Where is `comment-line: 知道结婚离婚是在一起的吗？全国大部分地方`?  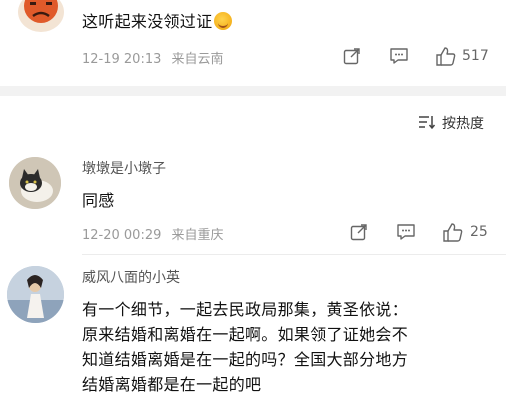 comment-line: 知道结婚离婚是在一起的吗？全国大部分地方 is located at coordinates (245, 359).